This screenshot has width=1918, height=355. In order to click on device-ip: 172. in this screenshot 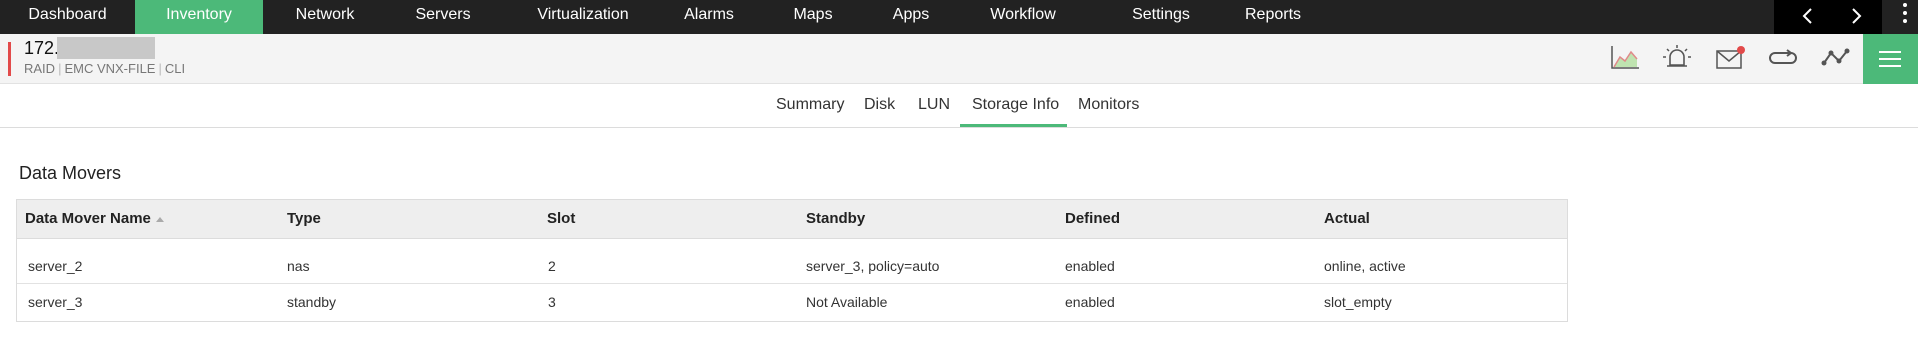, I will do `click(42, 48)`.